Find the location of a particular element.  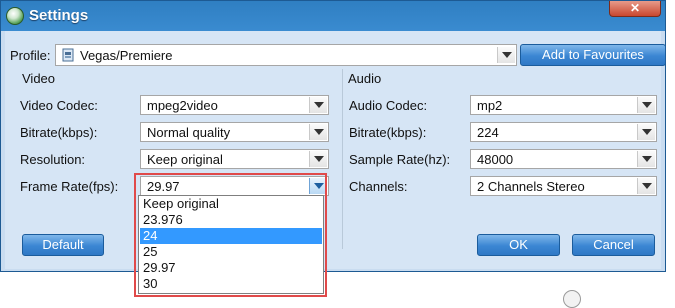

app-logo-icon is located at coordinates (15, 16).